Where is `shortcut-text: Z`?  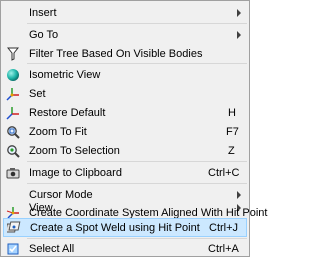
shortcut-text: Z is located at coordinates (231, 150).